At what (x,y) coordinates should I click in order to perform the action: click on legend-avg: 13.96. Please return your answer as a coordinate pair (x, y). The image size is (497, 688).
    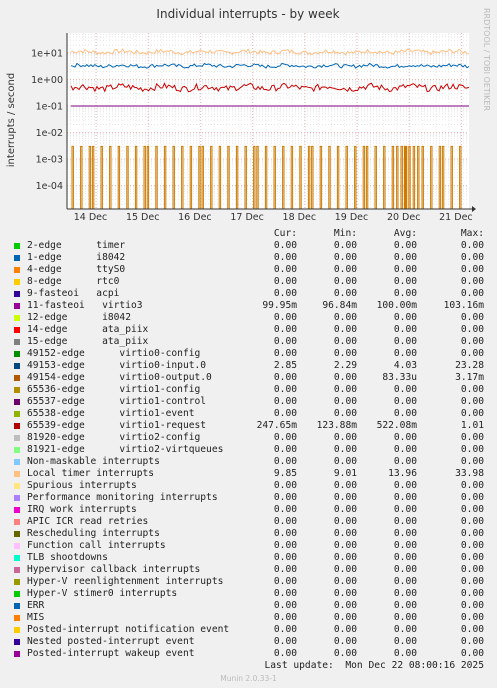
    Looking at the image, I should click on (402, 473).